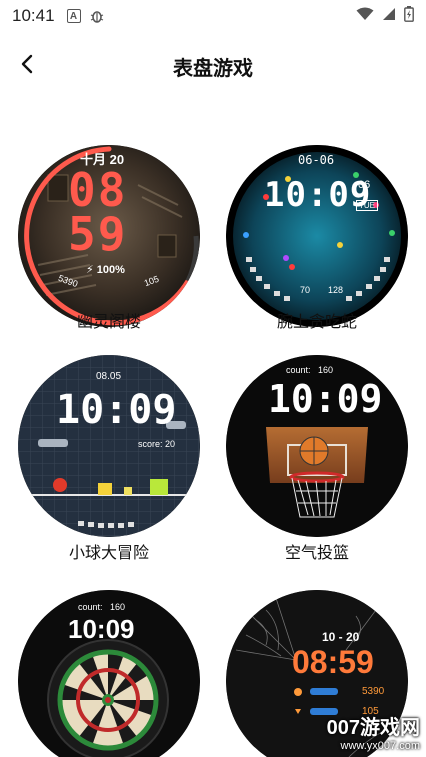 The image size is (426, 757). I want to click on face-steps: 5390, so click(373, 691).